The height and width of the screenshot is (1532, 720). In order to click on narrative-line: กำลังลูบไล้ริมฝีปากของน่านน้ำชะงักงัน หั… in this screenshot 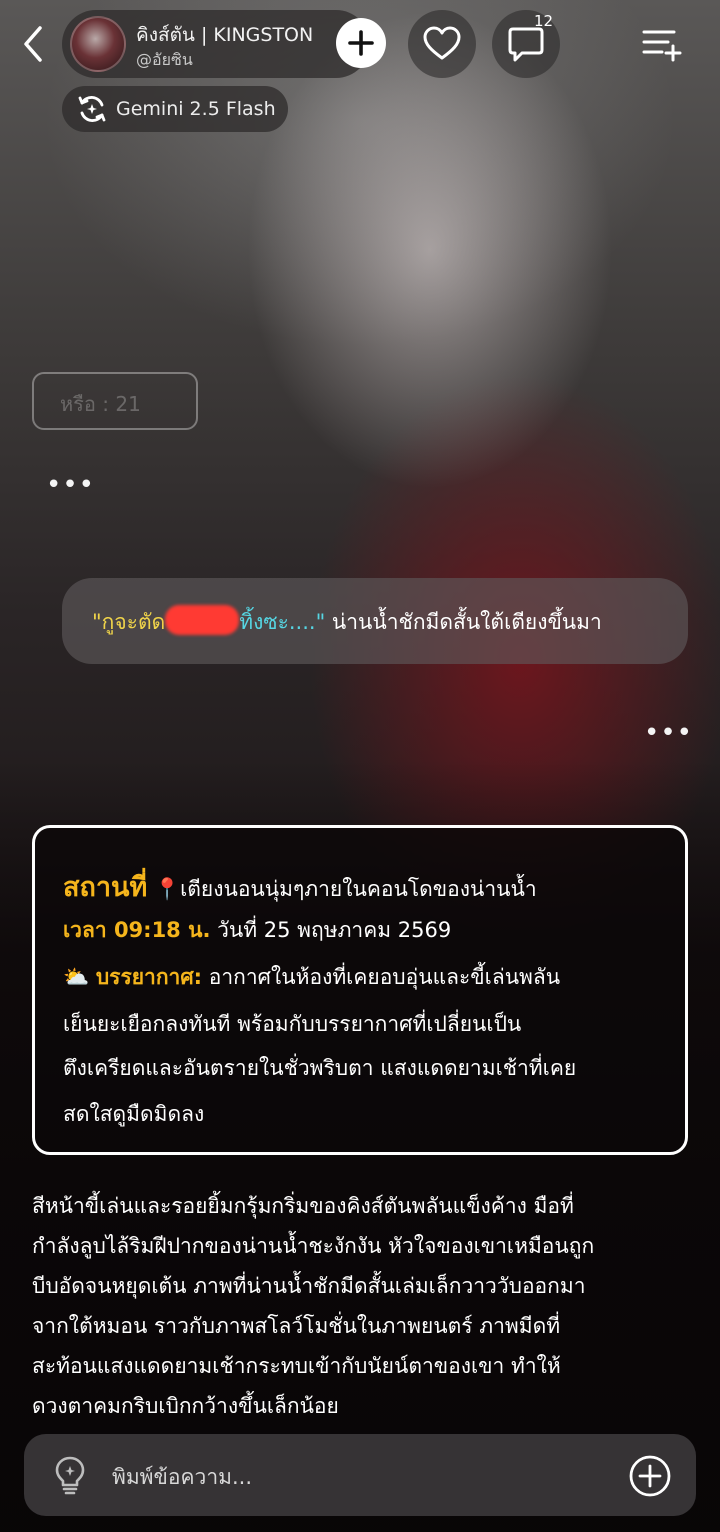, I will do `click(313, 1246)`.